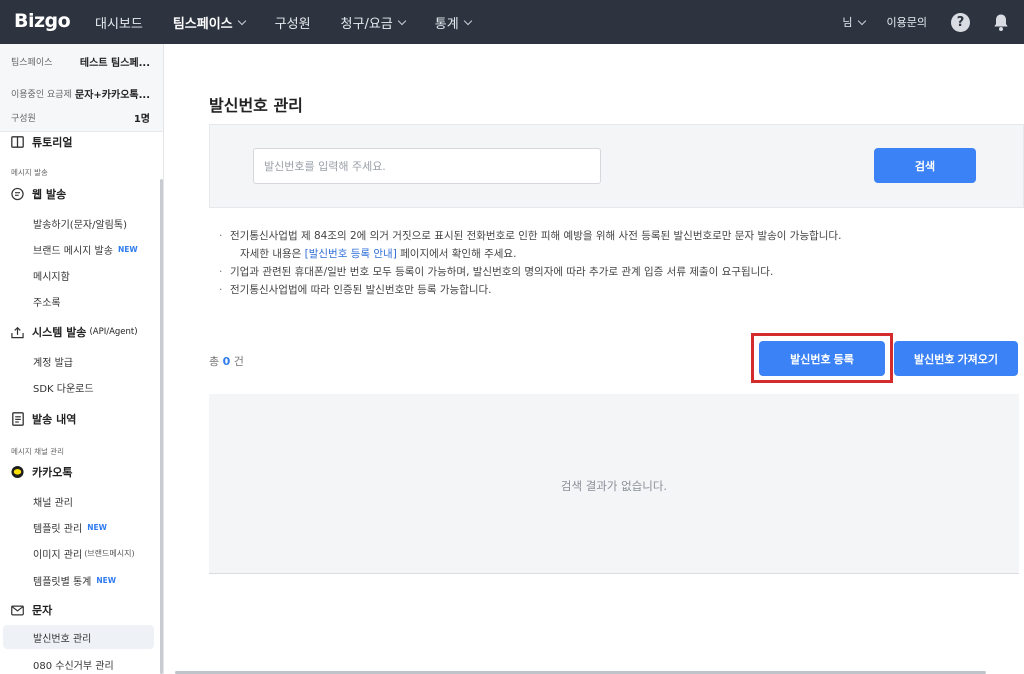 The height and width of the screenshot is (674, 1024). I want to click on sidebar-item-send-history: 발송 내역, so click(43, 419).